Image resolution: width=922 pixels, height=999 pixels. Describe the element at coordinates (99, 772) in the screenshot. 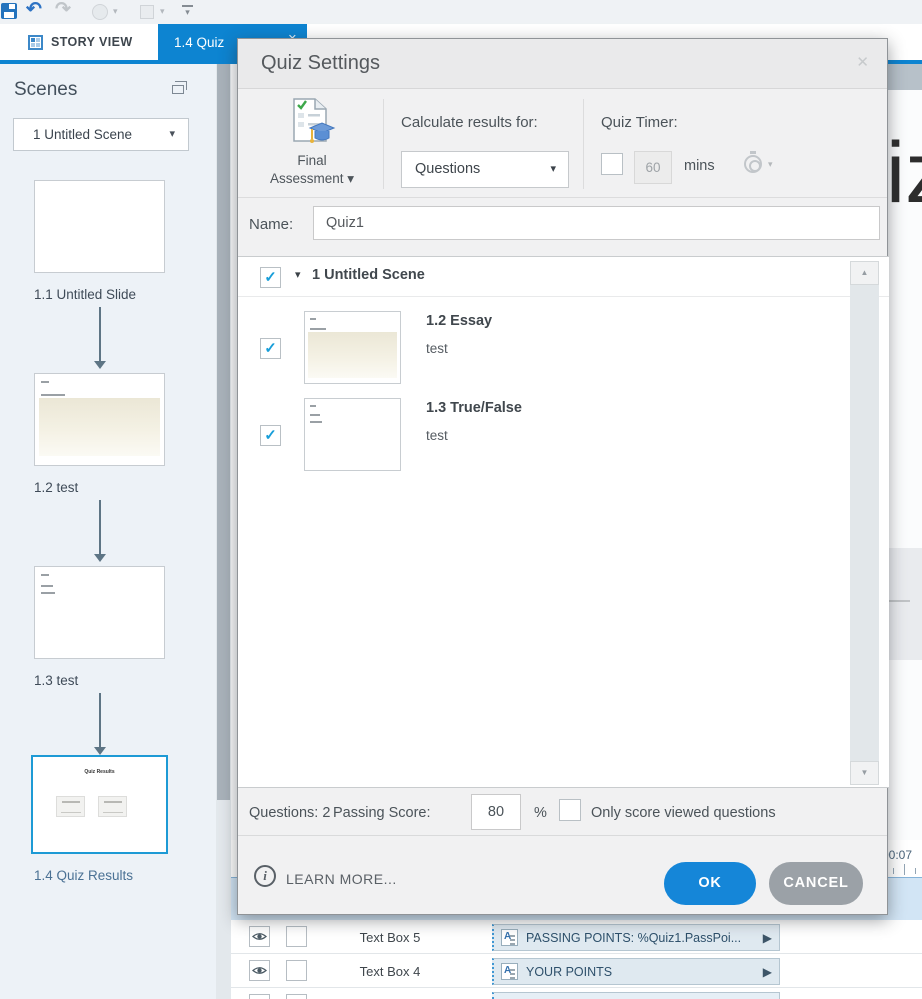

I see `thumbnail-quiz-results-title: Quiz Results` at that location.